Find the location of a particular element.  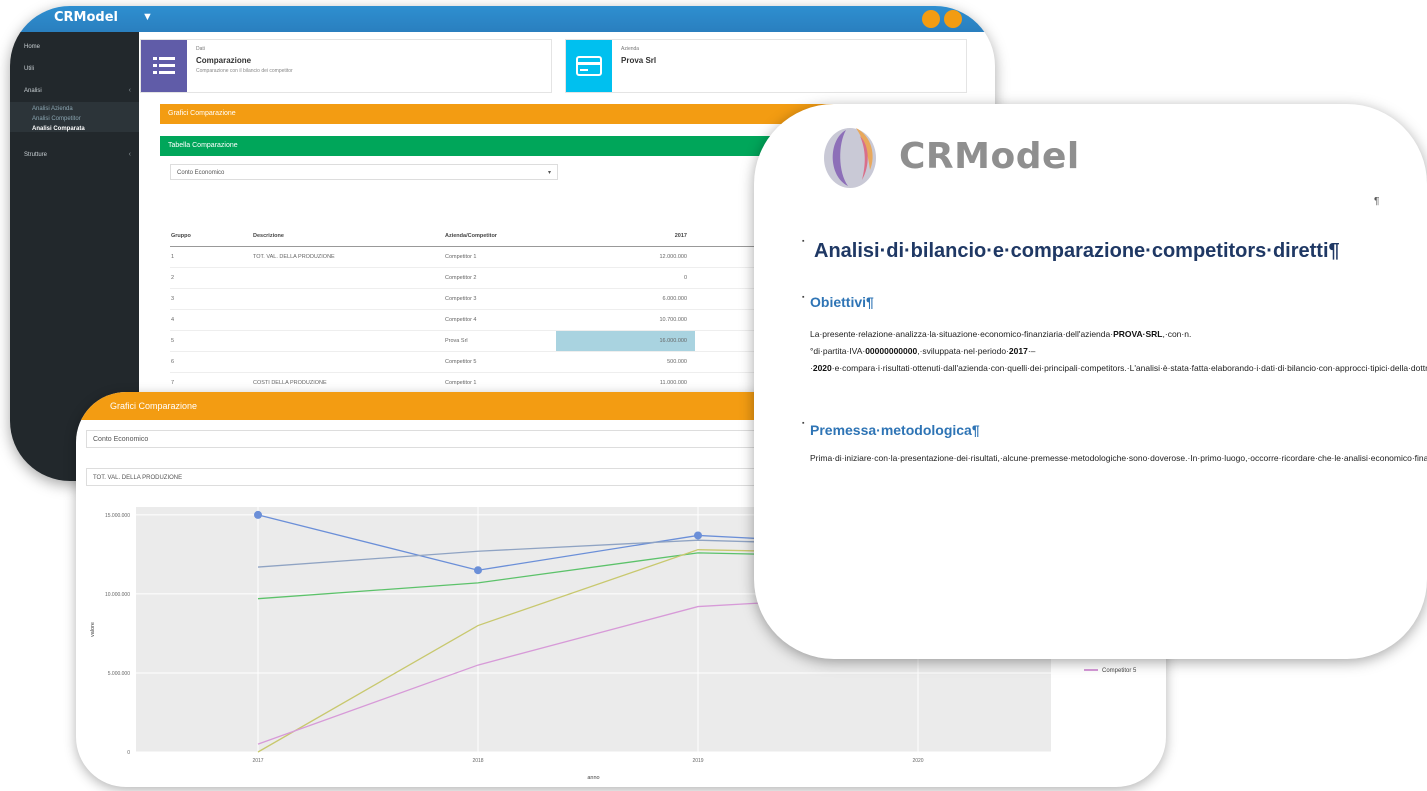

y-tick-label: 5.000.000 is located at coordinates (119, 674).